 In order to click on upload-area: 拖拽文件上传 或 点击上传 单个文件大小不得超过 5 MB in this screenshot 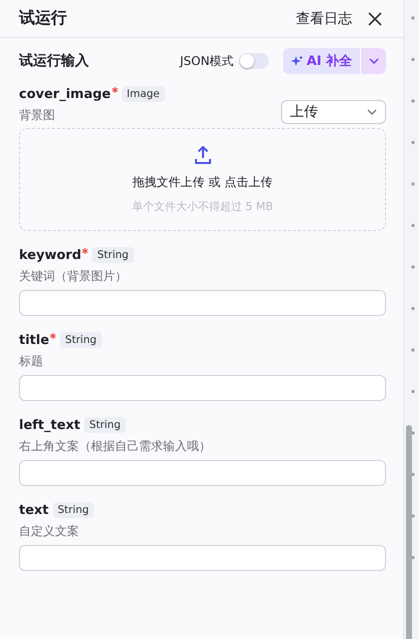, I will do `click(202, 179)`.